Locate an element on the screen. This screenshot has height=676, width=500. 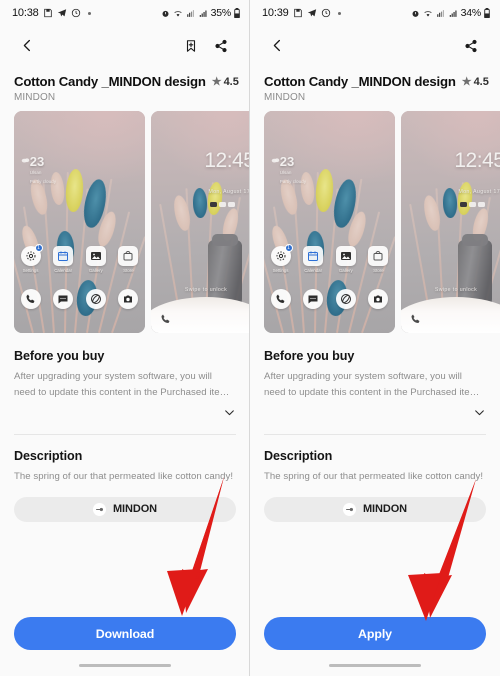
apply-button: Apply is located at coordinates (375, 633).